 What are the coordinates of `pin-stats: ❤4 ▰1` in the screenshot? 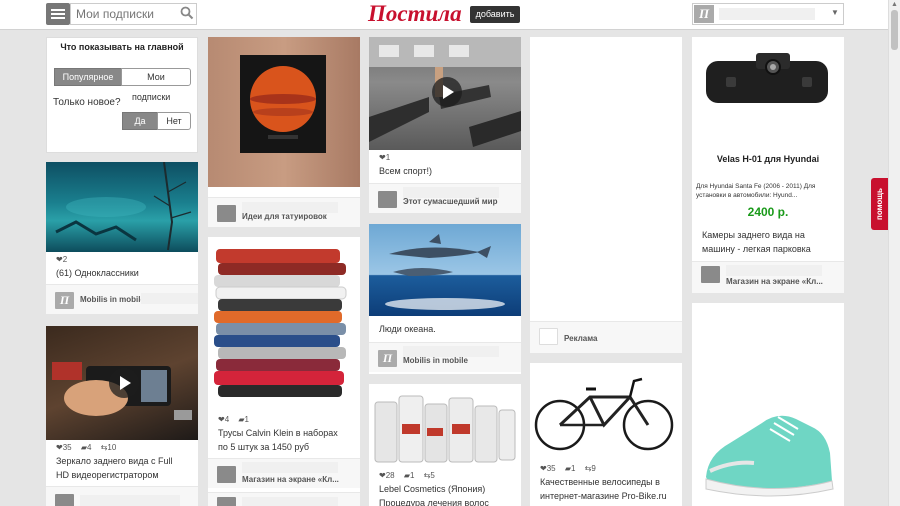 It's located at (233, 419).